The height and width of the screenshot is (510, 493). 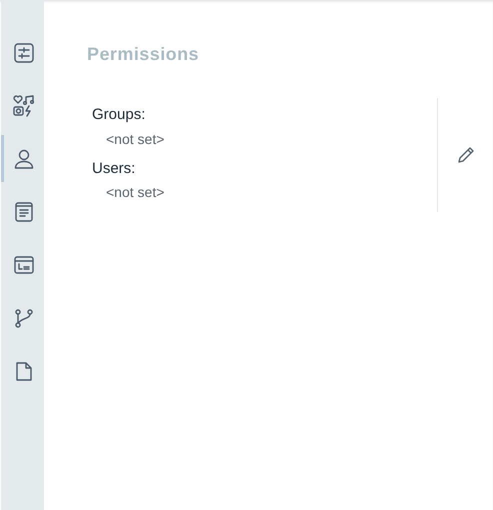 What do you see at coordinates (24, 53) in the screenshot?
I see `sliders-icon` at bounding box center [24, 53].